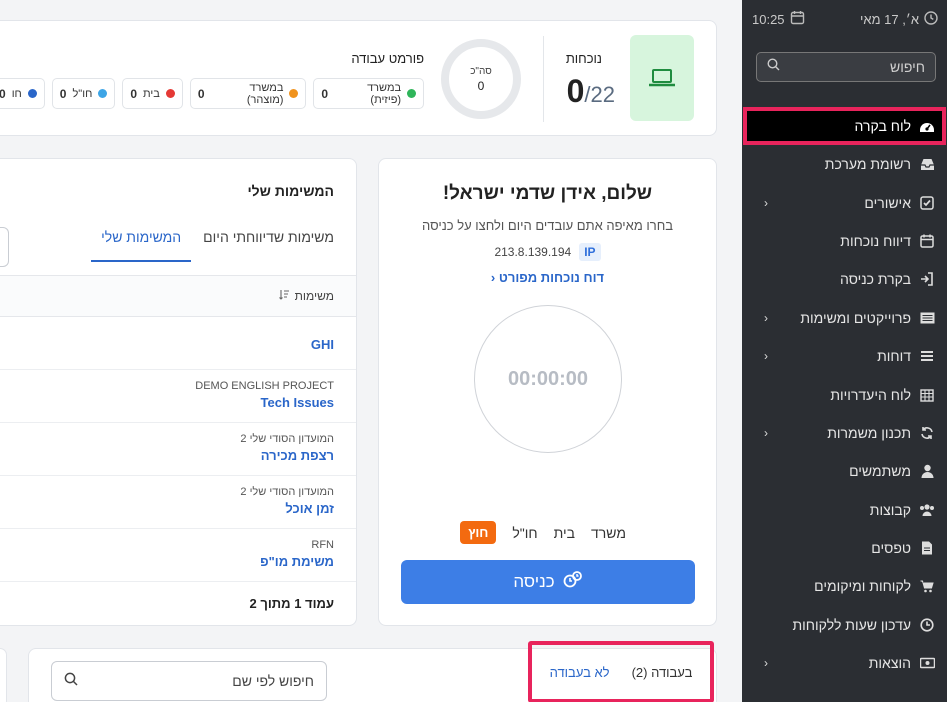  I want to click on location-outside: חוץ, so click(478, 532).